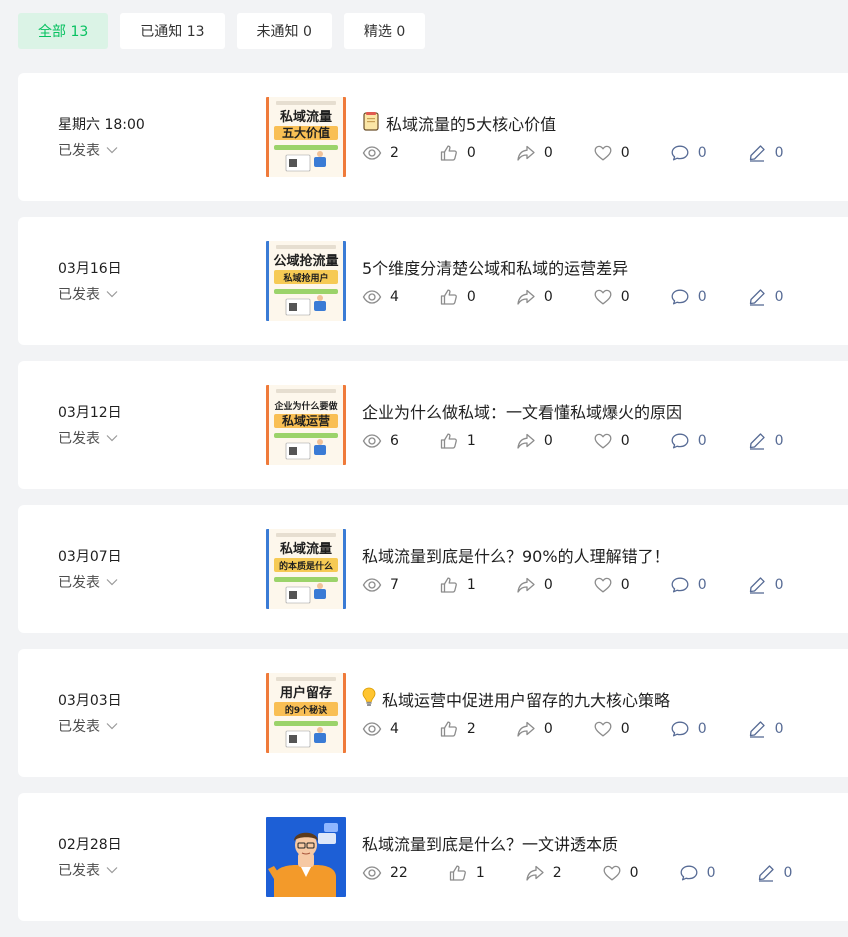  I want to click on stat-favorites-count: 0, so click(625, 297).